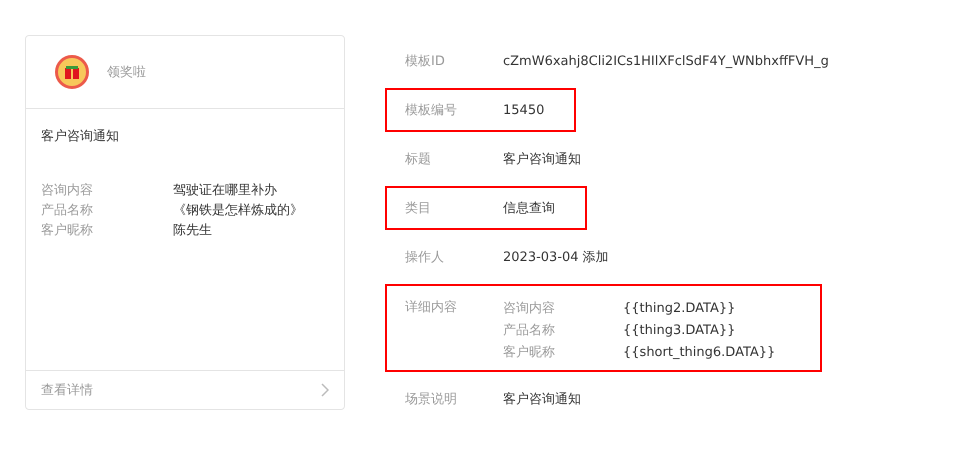 The height and width of the screenshot is (459, 977). What do you see at coordinates (80, 136) in the screenshot?
I see `message-title: 客户咨询通知` at bounding box center [80, 136].